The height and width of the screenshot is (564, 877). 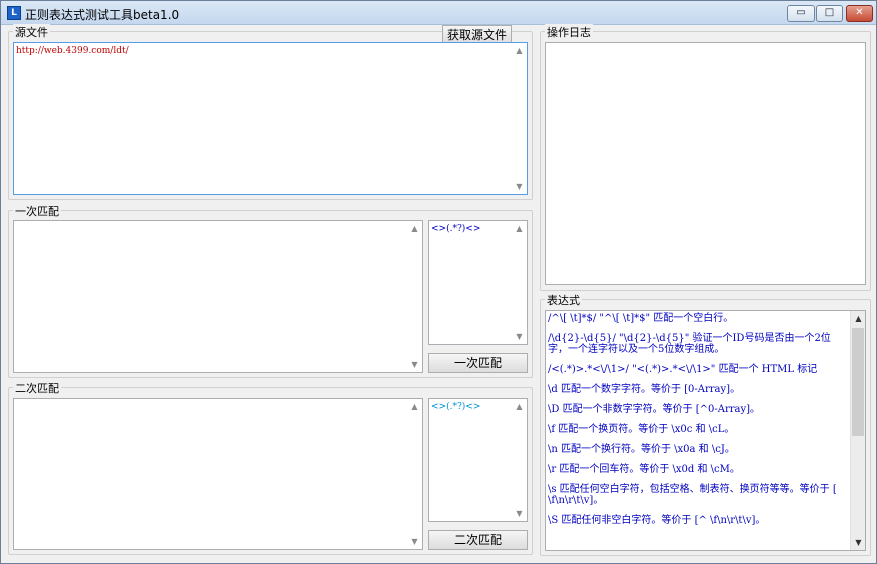 What do you see at coordinates (698, 449) in the screenshot?
I see `expression-item: \n 匹配一个换行符。等价于 \x0a 和 \cJ。` at bounding box center [698, 449].